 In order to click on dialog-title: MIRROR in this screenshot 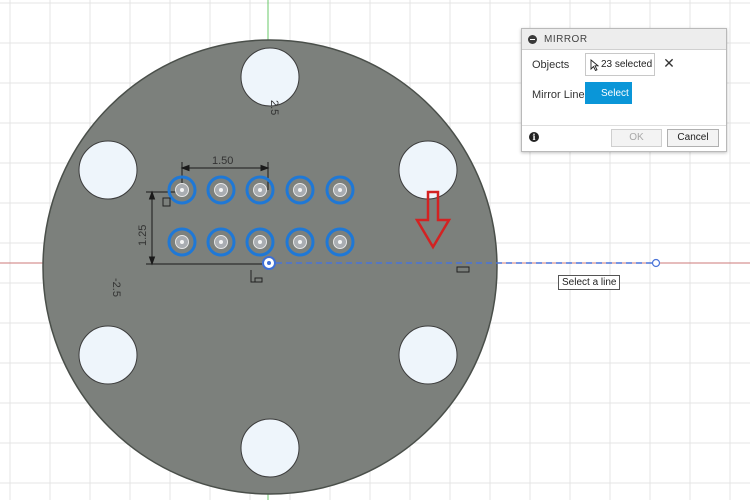, I will do `click(566, 39)`.